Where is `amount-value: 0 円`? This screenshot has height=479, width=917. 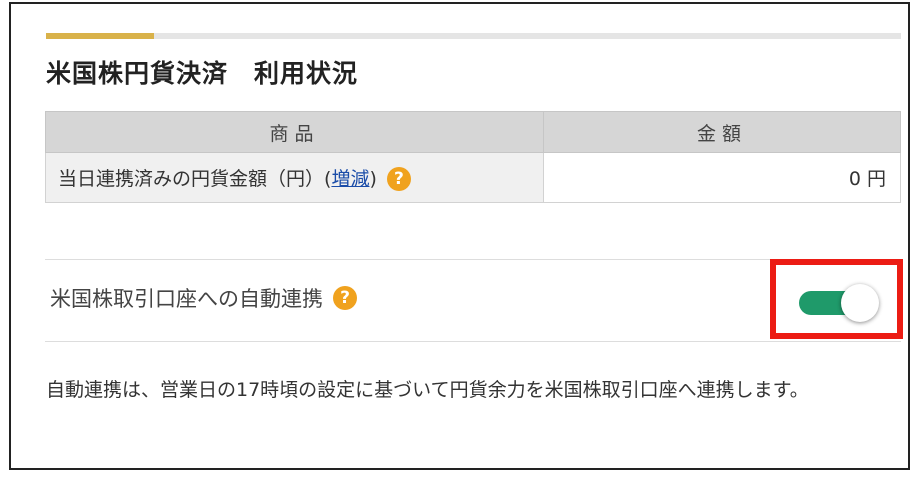
amount-value: 0 円 is located at coordinates (722, 177).